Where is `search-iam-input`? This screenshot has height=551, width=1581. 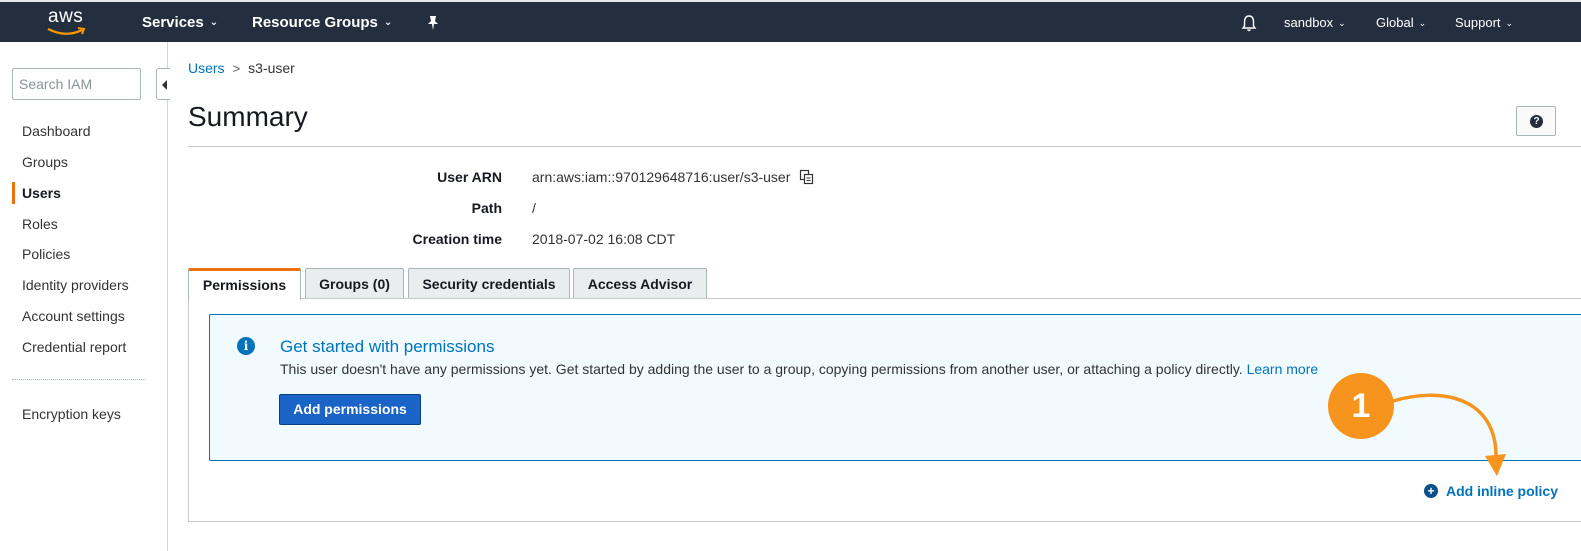 search-iam-input is located at coordinates (76, 84).